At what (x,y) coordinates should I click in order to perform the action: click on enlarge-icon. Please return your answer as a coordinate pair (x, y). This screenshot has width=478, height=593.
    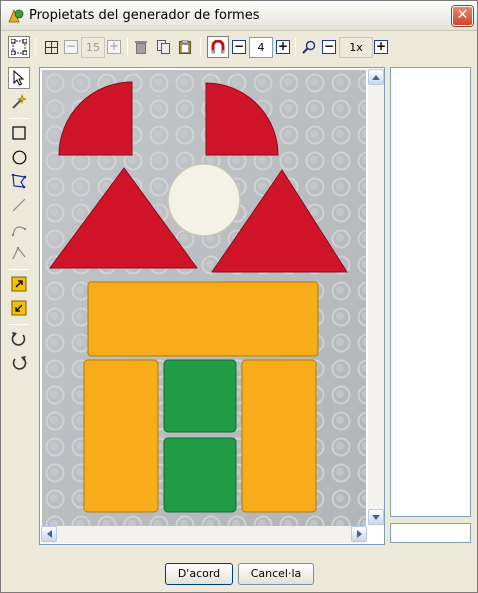
    Looking at the image, I should click on (19, 284).